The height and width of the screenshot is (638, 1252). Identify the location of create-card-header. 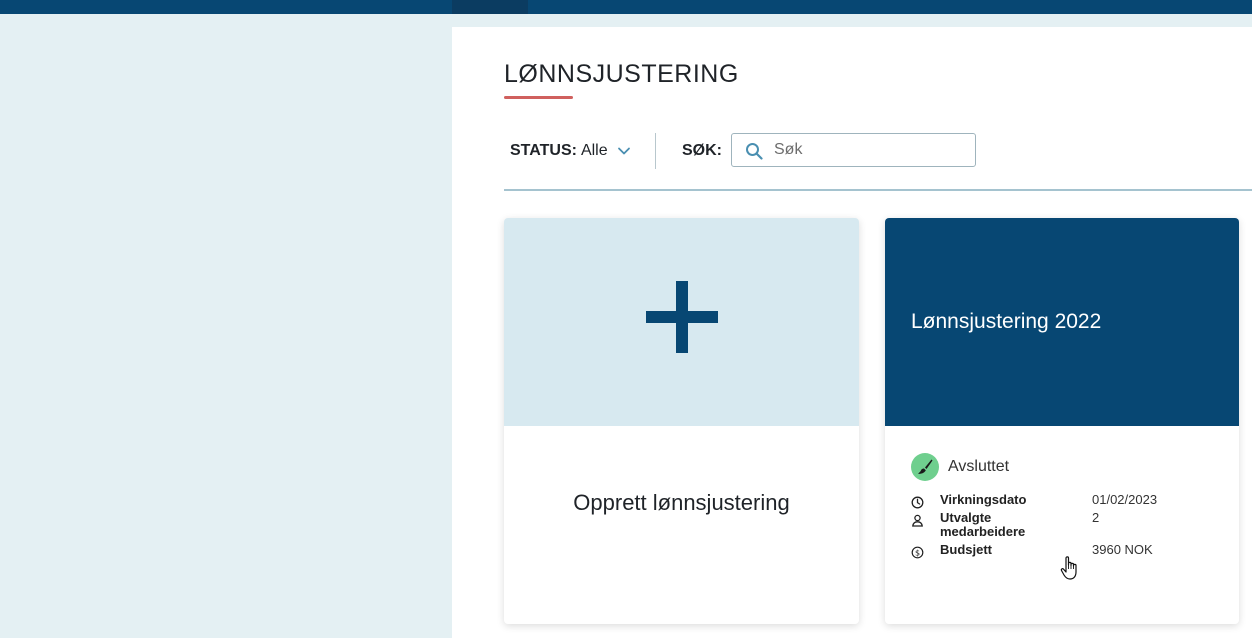
(681, 322).